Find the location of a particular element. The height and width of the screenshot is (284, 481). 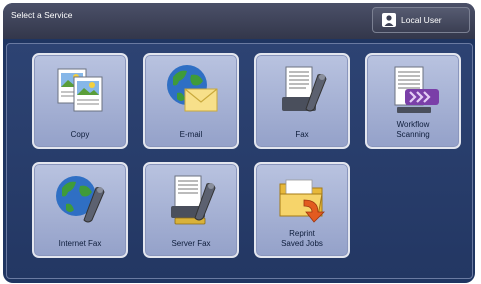

local-user-button: Local User is located at coordinates (421, 20).